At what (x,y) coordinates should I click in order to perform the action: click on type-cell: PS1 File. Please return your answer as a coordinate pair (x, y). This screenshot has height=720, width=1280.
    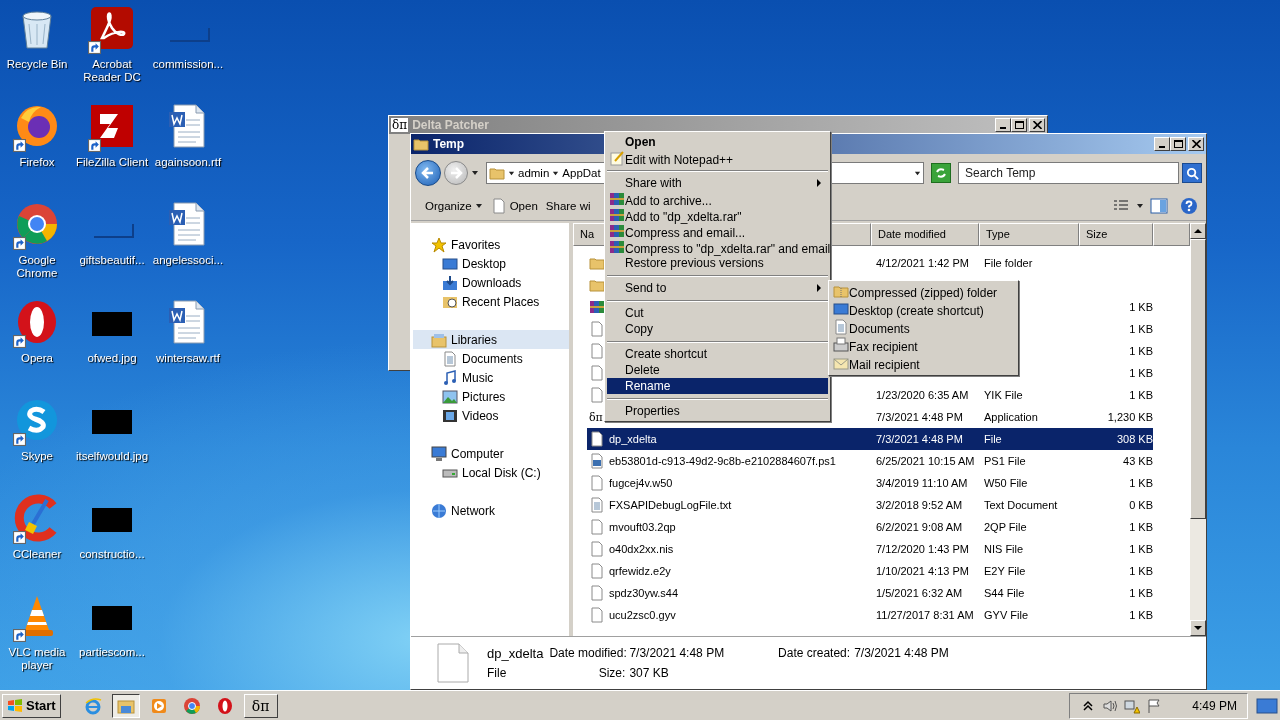
    Looking at the image, I should click on (1005, 461).